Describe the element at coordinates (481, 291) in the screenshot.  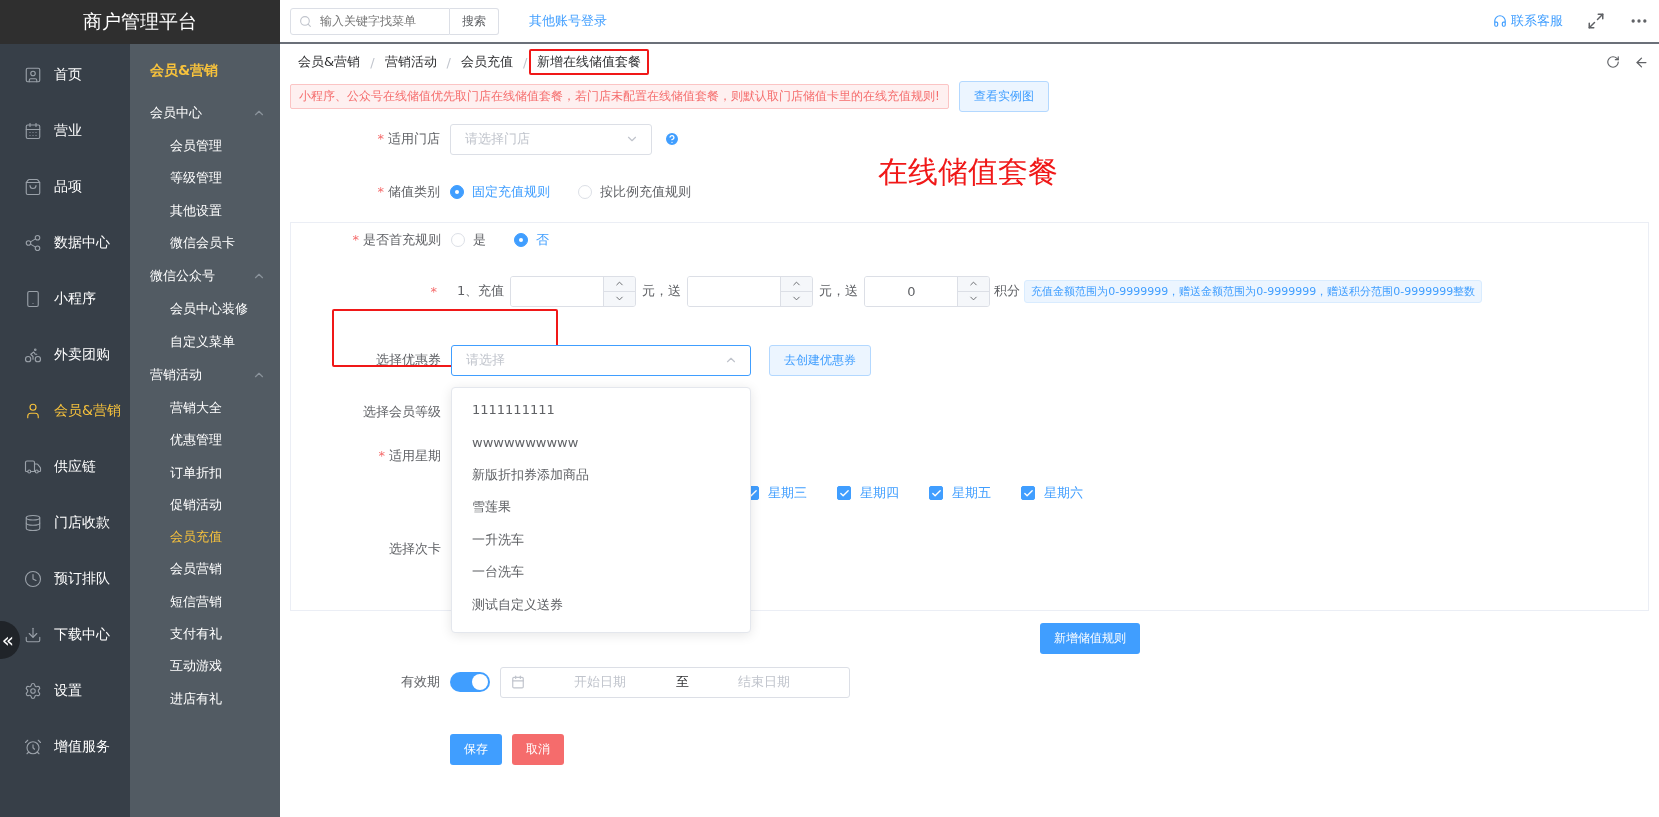
I see `field-label: 1、充值` at that location.